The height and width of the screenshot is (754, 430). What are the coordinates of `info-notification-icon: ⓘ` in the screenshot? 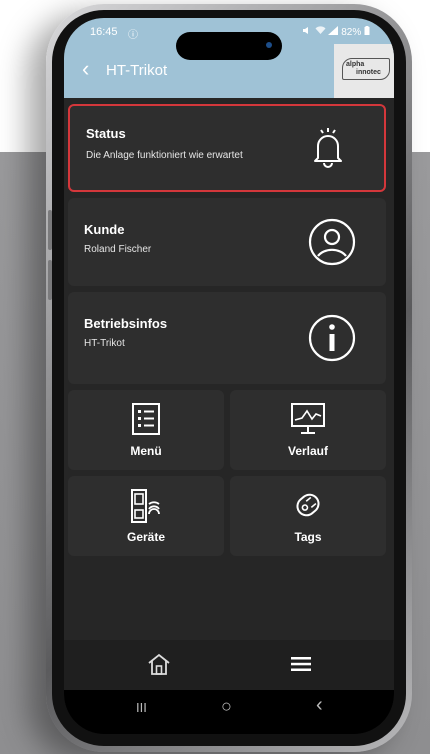 It's located at (133, 35).